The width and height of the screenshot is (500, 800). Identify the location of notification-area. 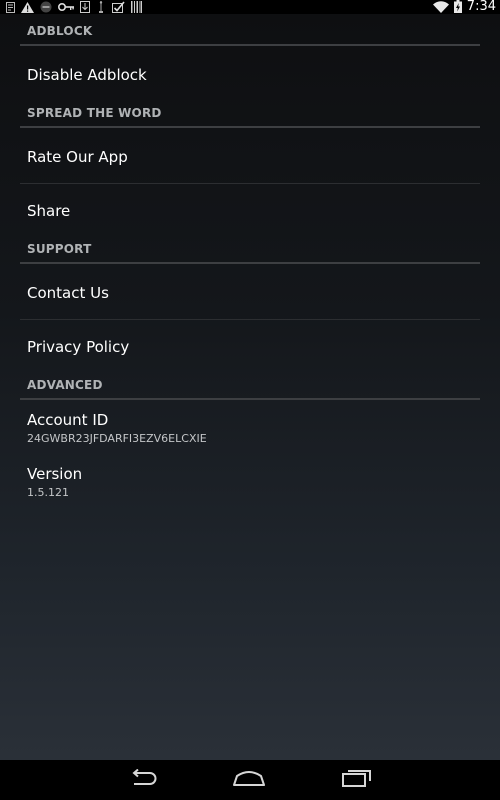
(74, 7).